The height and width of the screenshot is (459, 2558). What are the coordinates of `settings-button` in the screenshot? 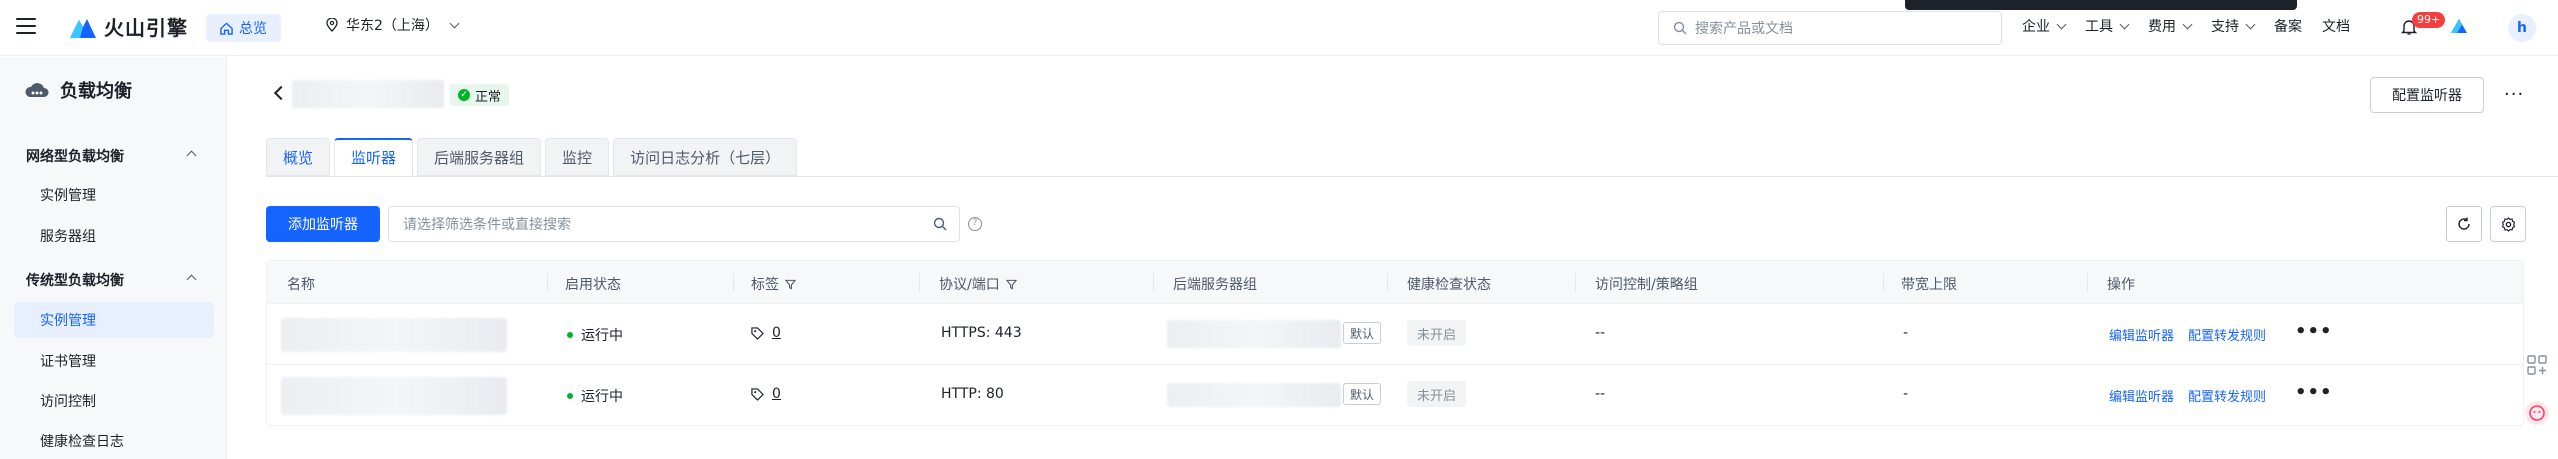 It's located at (2508, 224).